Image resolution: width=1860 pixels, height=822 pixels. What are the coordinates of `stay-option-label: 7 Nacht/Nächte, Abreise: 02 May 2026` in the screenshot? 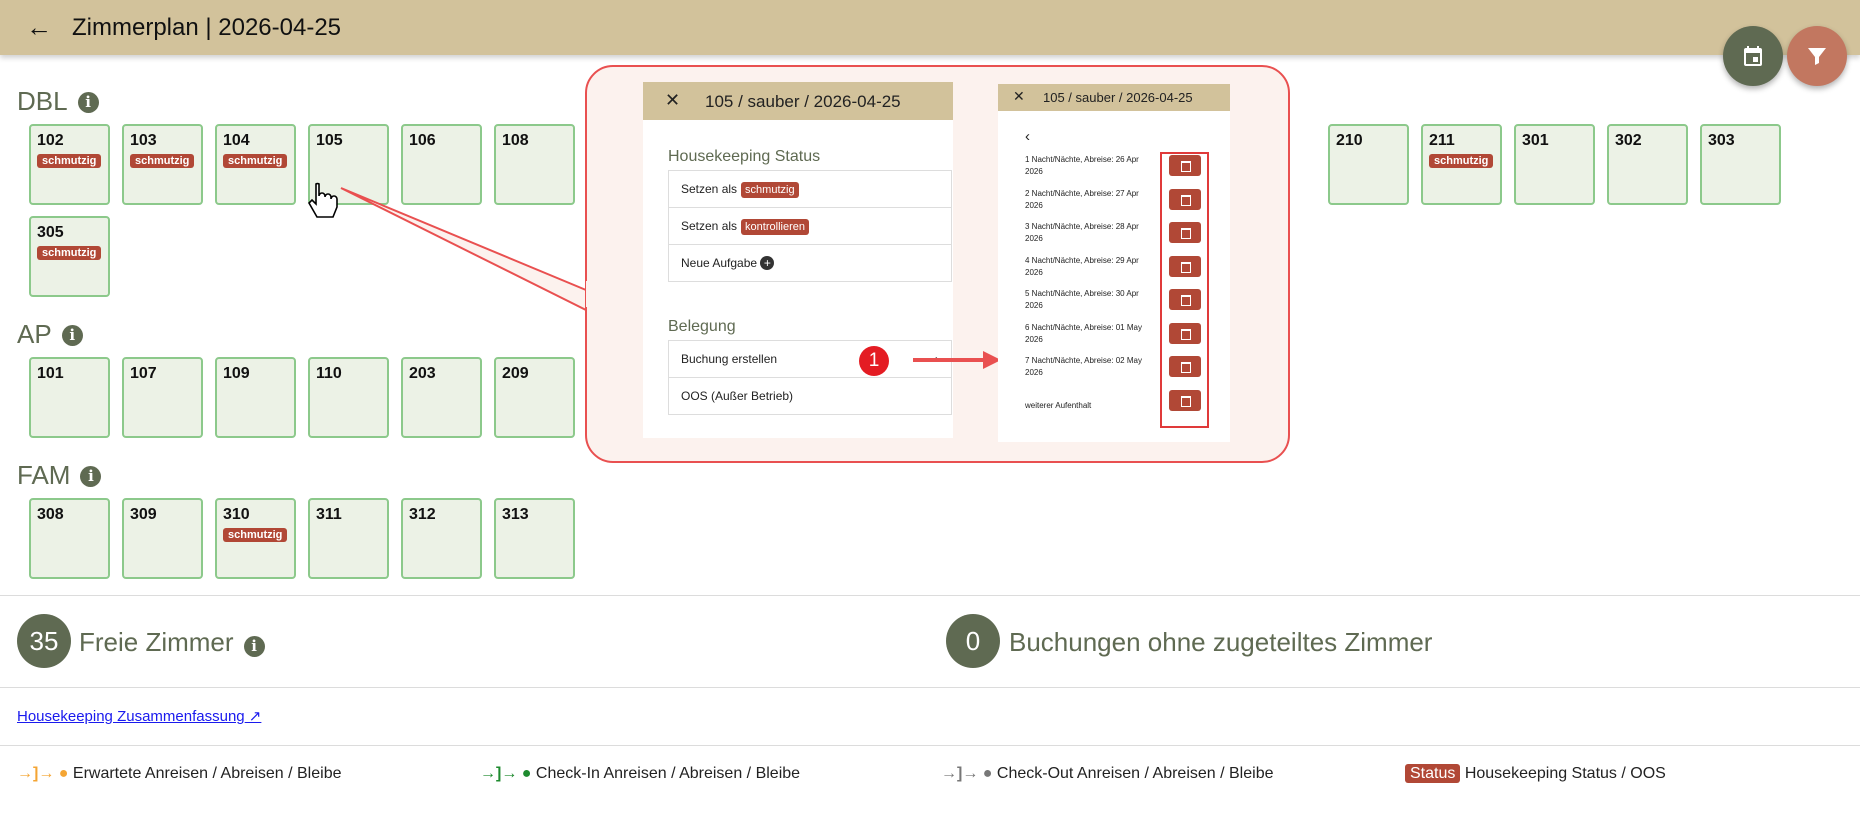 It's located at (1083, 366).